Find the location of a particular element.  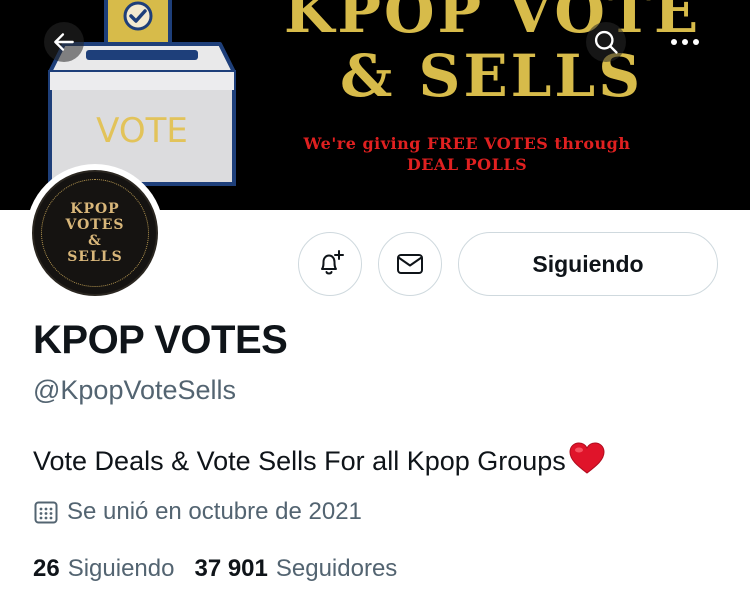

following-count-link: 26 Siguiendo is located at coordinates (103, 569).